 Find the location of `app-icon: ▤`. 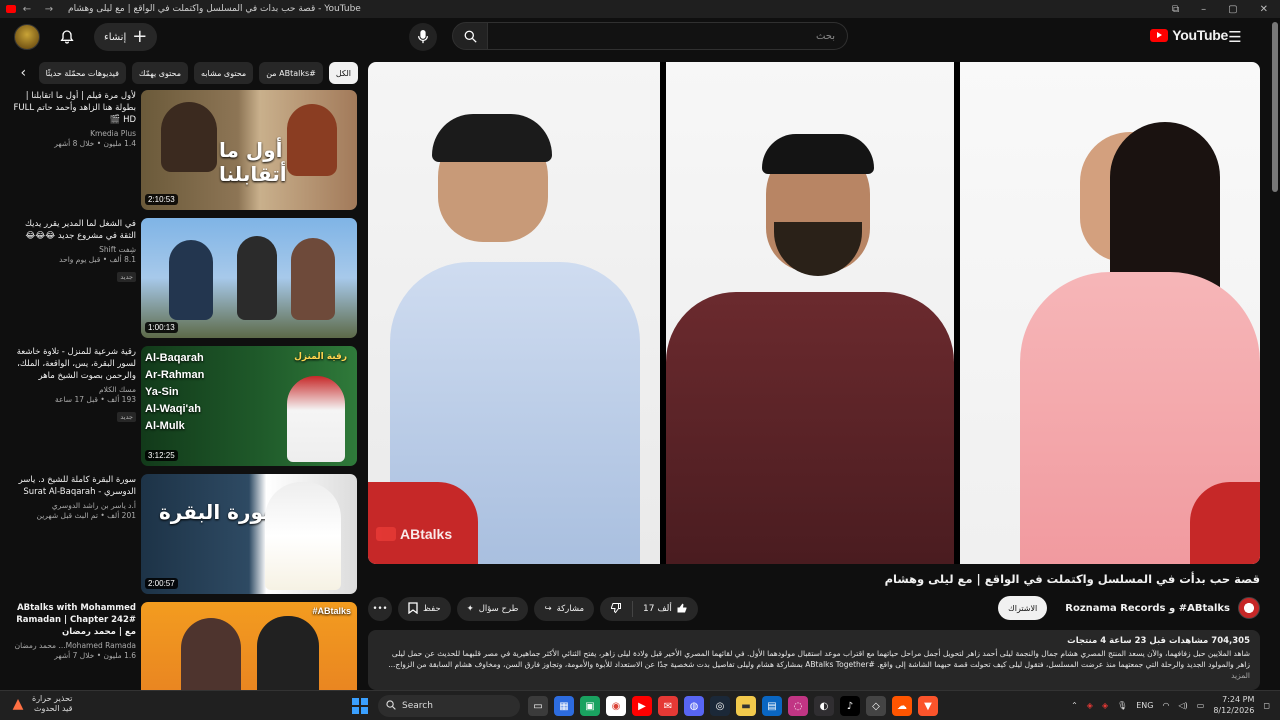

app-icon: ▤ is located at coordinates (772, 706).